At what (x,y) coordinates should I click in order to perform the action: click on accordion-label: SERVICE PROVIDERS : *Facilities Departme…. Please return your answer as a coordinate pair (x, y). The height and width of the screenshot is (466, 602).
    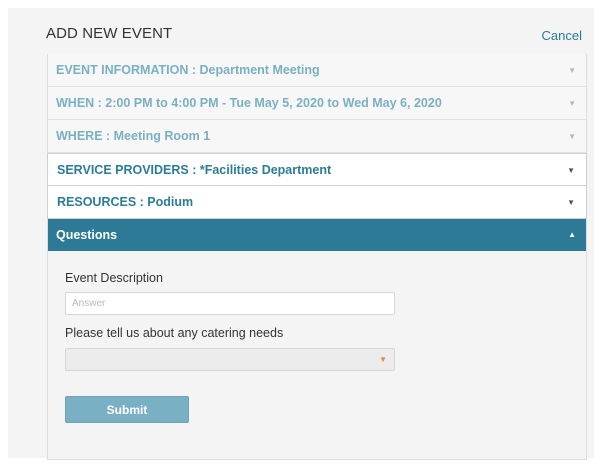
    Looking at the image, I should click on (194, 170).